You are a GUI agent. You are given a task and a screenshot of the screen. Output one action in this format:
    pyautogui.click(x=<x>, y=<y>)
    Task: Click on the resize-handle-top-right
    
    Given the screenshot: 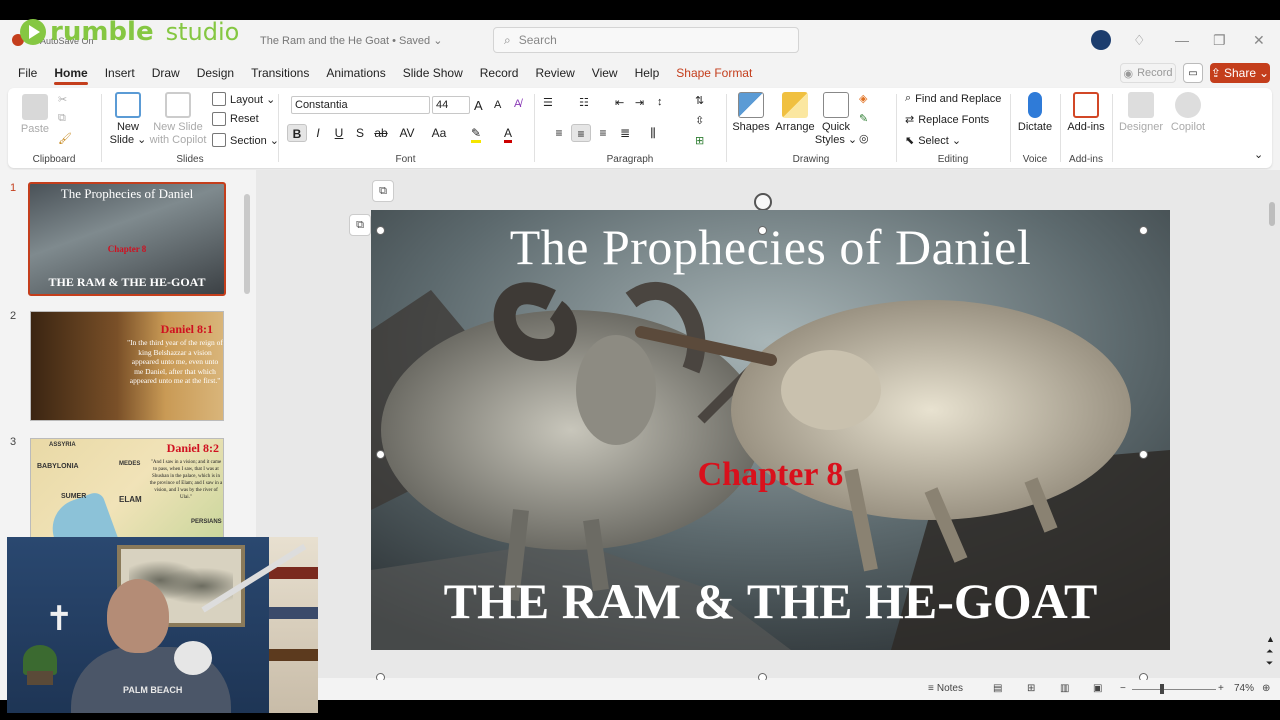 What is the action you would take?
    pyautogui.click(x=1143, y=230)
    